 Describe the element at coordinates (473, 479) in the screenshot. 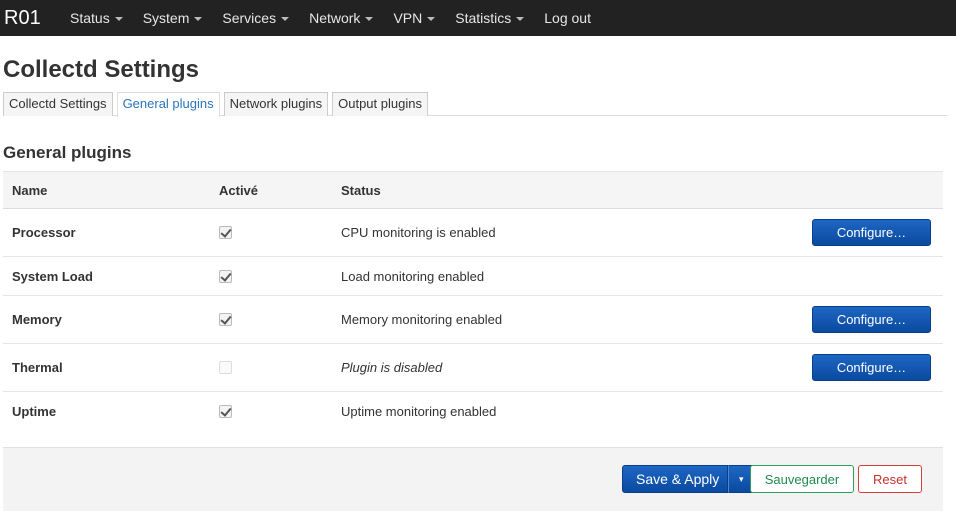

I see `form-actions: Save & Apply ▾ Sauvegarder Reset` at that location.